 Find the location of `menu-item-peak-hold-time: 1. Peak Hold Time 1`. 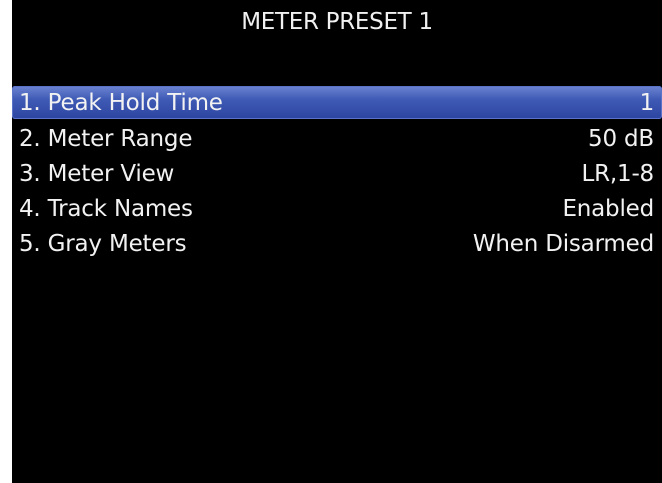

menu-item-peak-hold-time: 1. Peak Hold Time 1 is located at coordinates (337, 102).